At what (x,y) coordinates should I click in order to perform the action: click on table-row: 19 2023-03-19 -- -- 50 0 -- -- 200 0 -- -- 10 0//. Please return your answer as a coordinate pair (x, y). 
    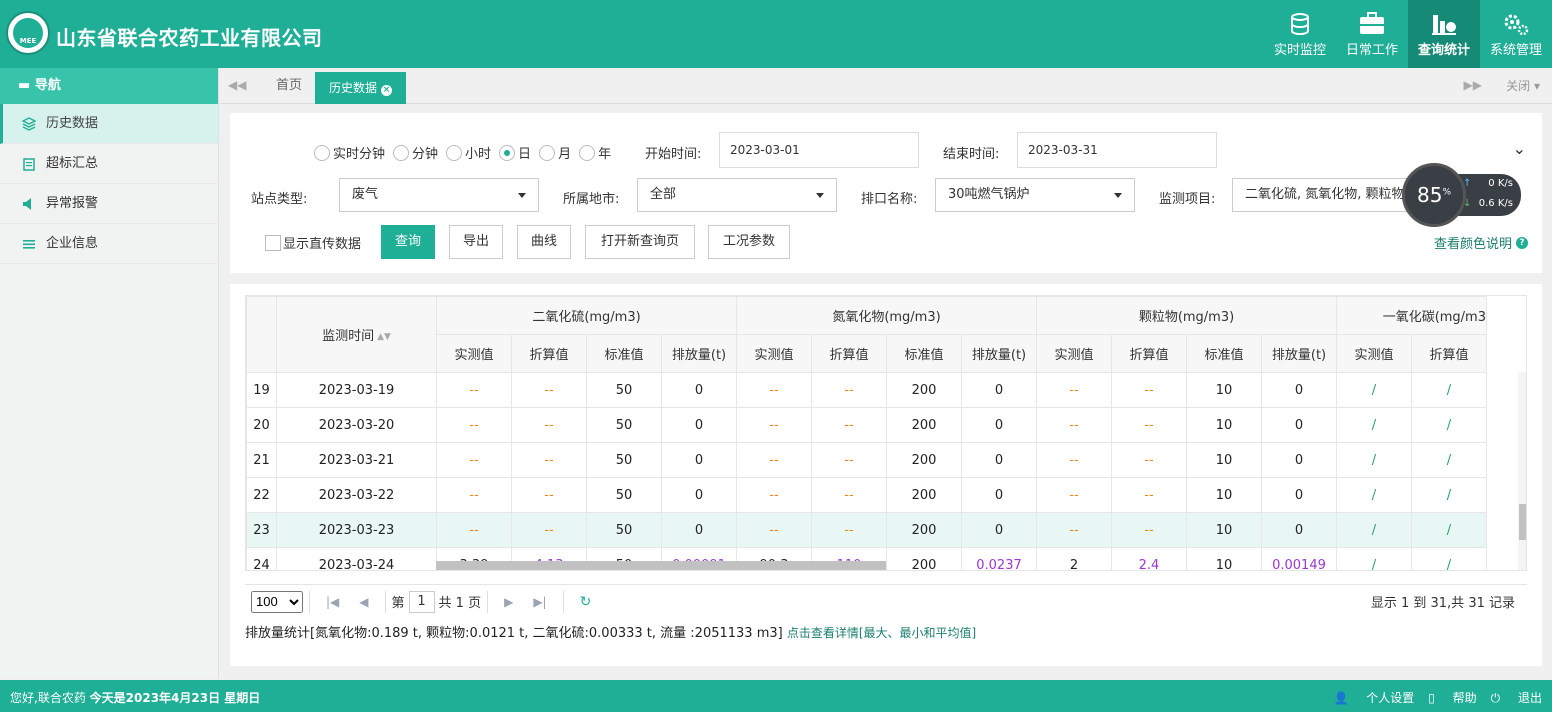
    Looking at the image, I should click on (866, 390).